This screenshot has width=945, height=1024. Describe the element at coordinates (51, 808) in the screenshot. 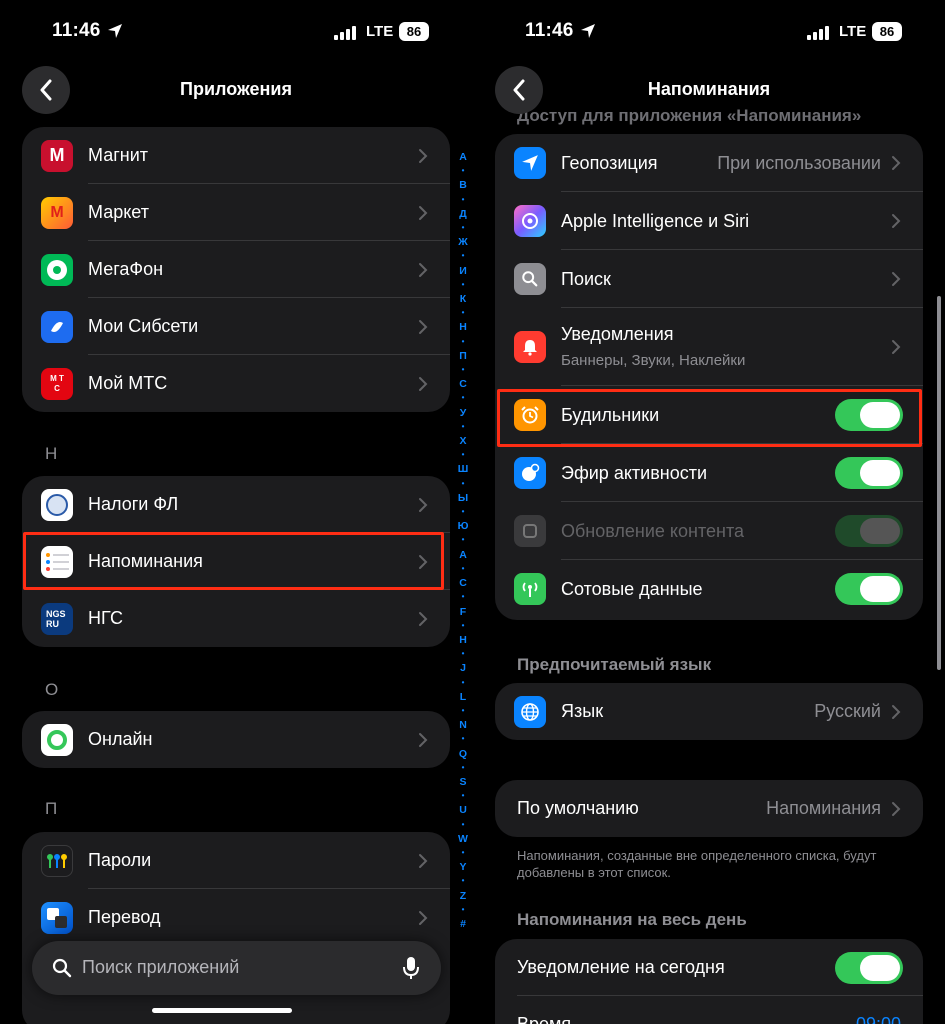

I see `section-header-p: П` at that location.